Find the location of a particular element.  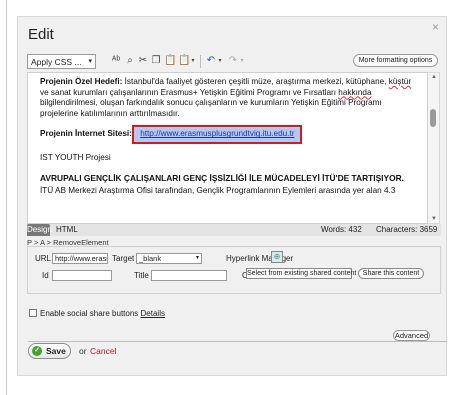

website-label: Projenin İnternet Sitesi: is located at coordinates (86, 134).